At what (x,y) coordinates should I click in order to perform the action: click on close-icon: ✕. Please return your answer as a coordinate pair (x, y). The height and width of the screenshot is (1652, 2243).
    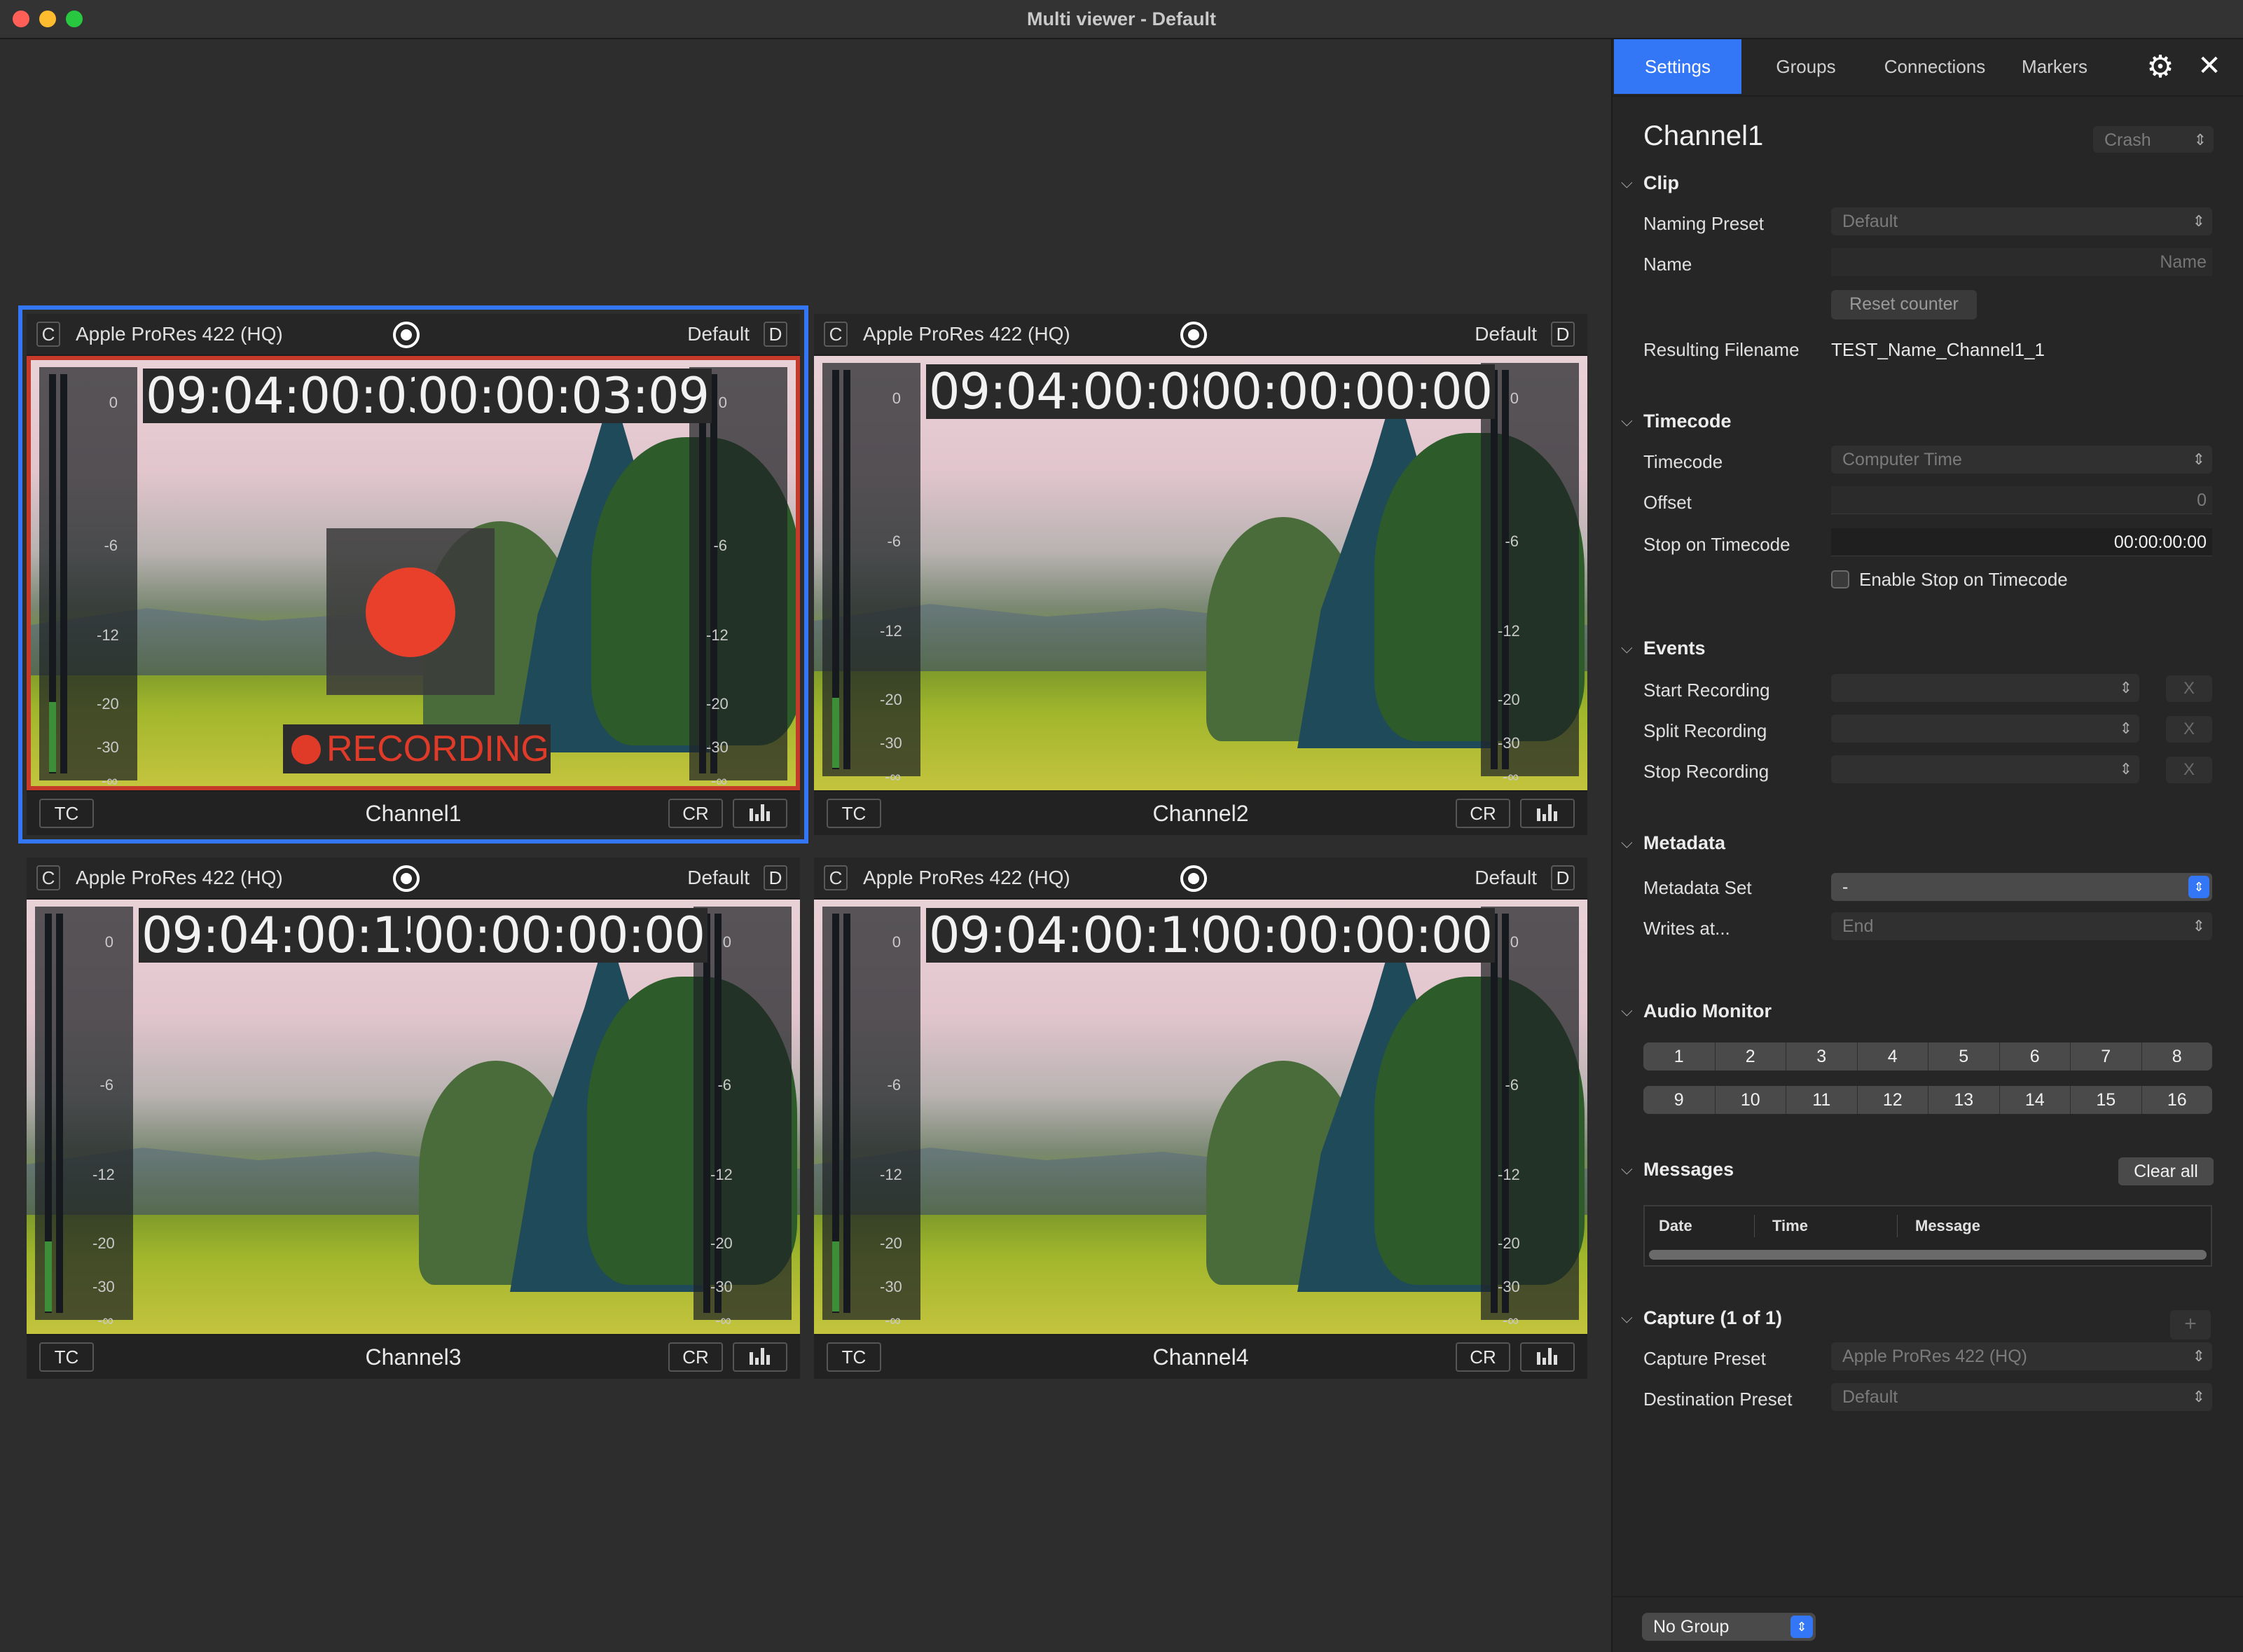
    Looking at the image, I should click on (2210, 65).